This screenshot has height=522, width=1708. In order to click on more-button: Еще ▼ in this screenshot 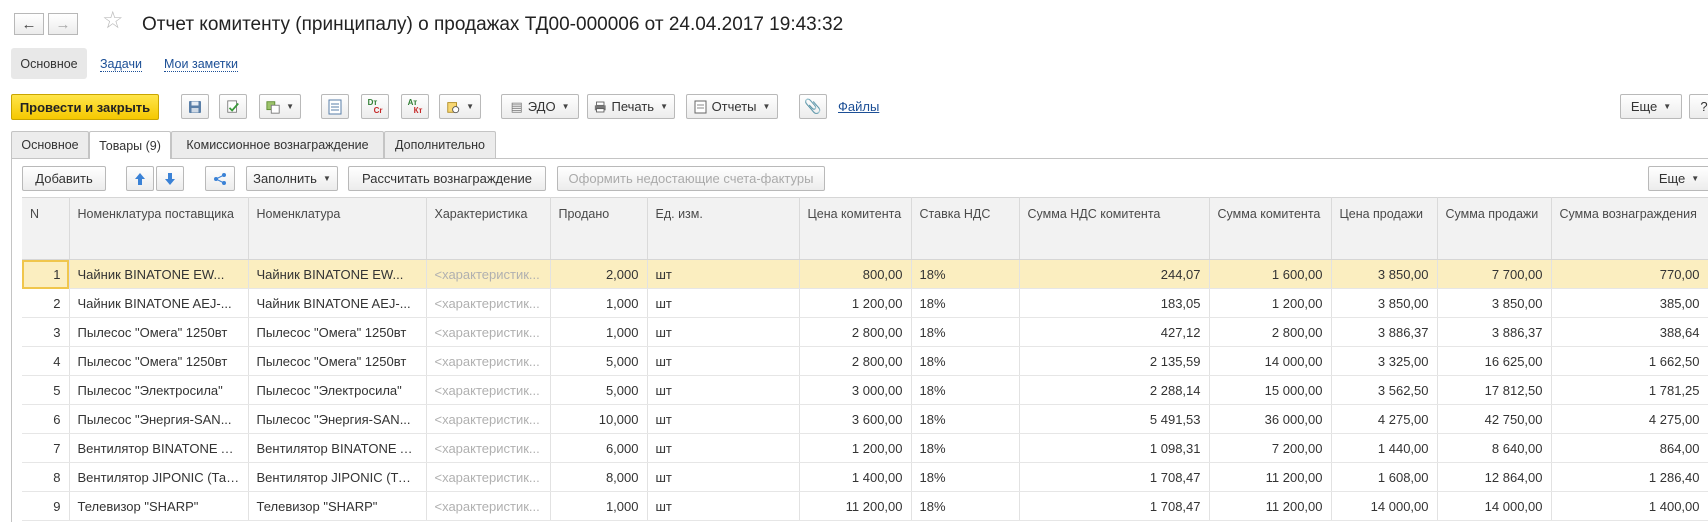, I will do `click(1651, 106)`.